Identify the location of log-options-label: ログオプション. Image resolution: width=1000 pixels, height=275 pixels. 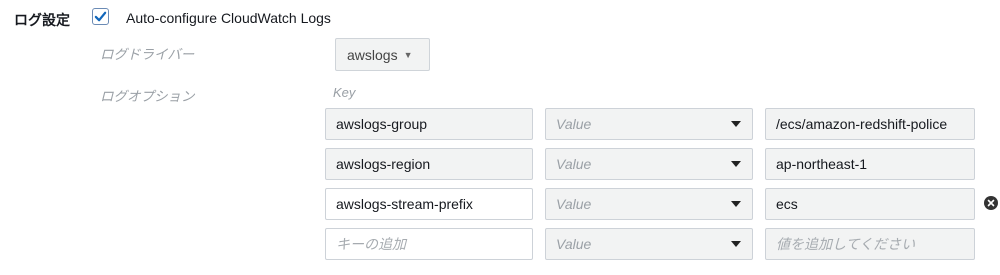
(147, 96).